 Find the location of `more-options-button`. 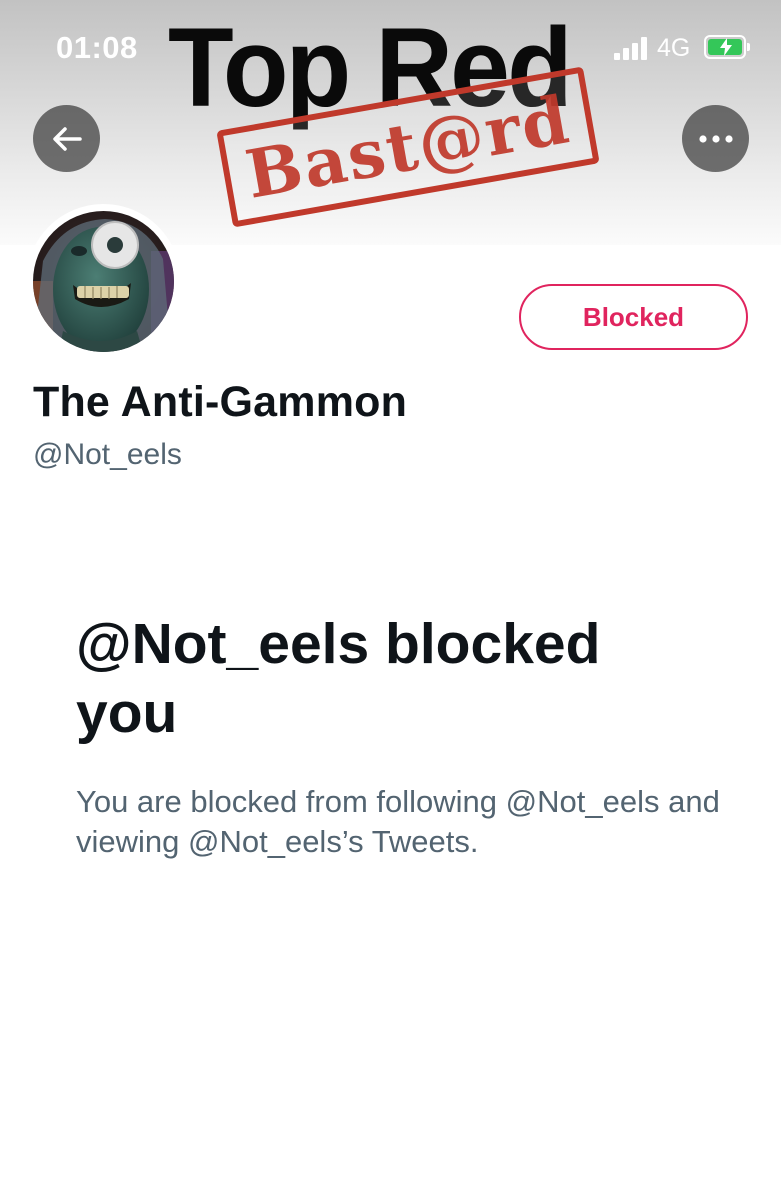

more-options-button is located at coordinates (715, 138).